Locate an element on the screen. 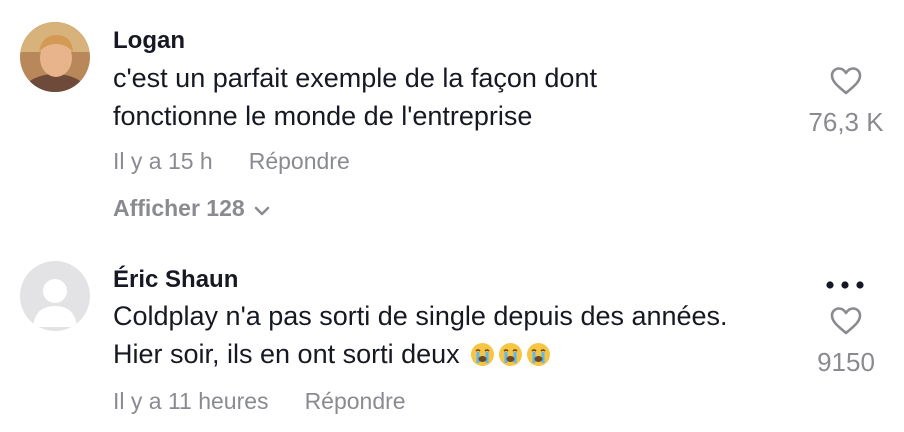  timestamp: Il y a 11 heures is located at coordinates (191, 401).